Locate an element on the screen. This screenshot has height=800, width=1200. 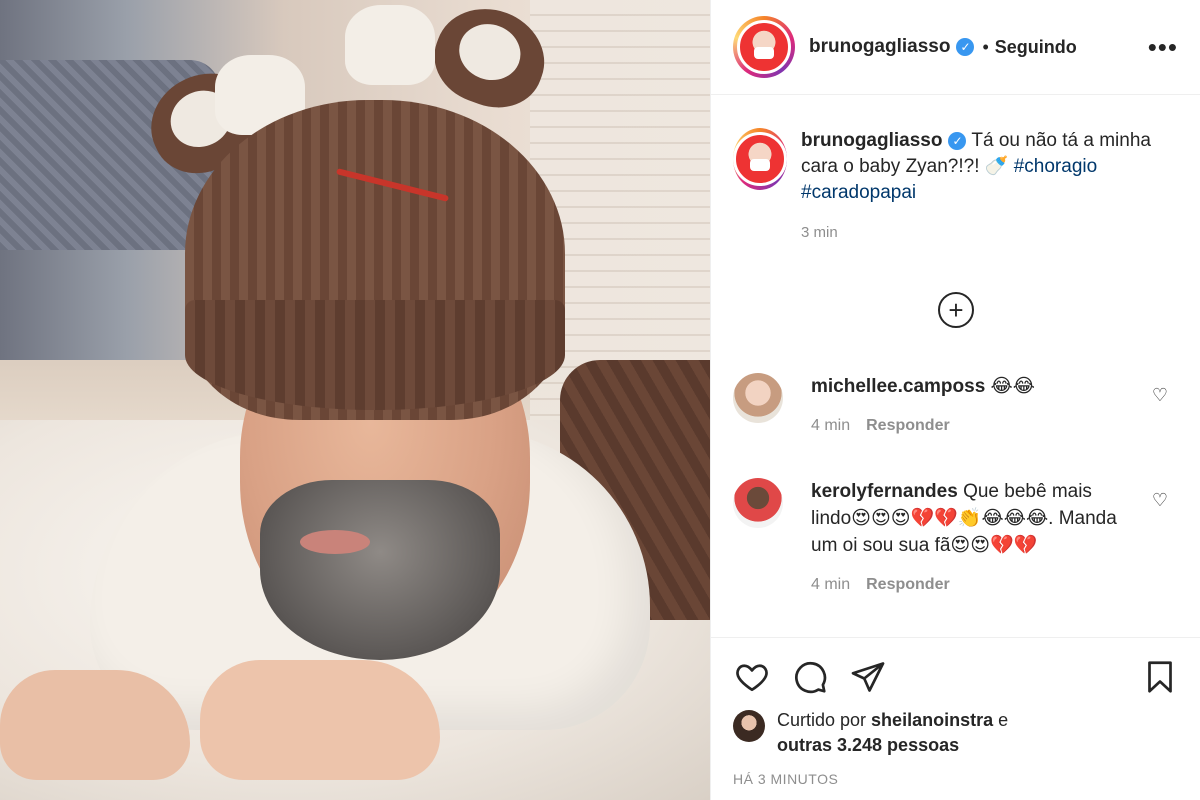
photo-hand-left is located at coordinates (95, 725).